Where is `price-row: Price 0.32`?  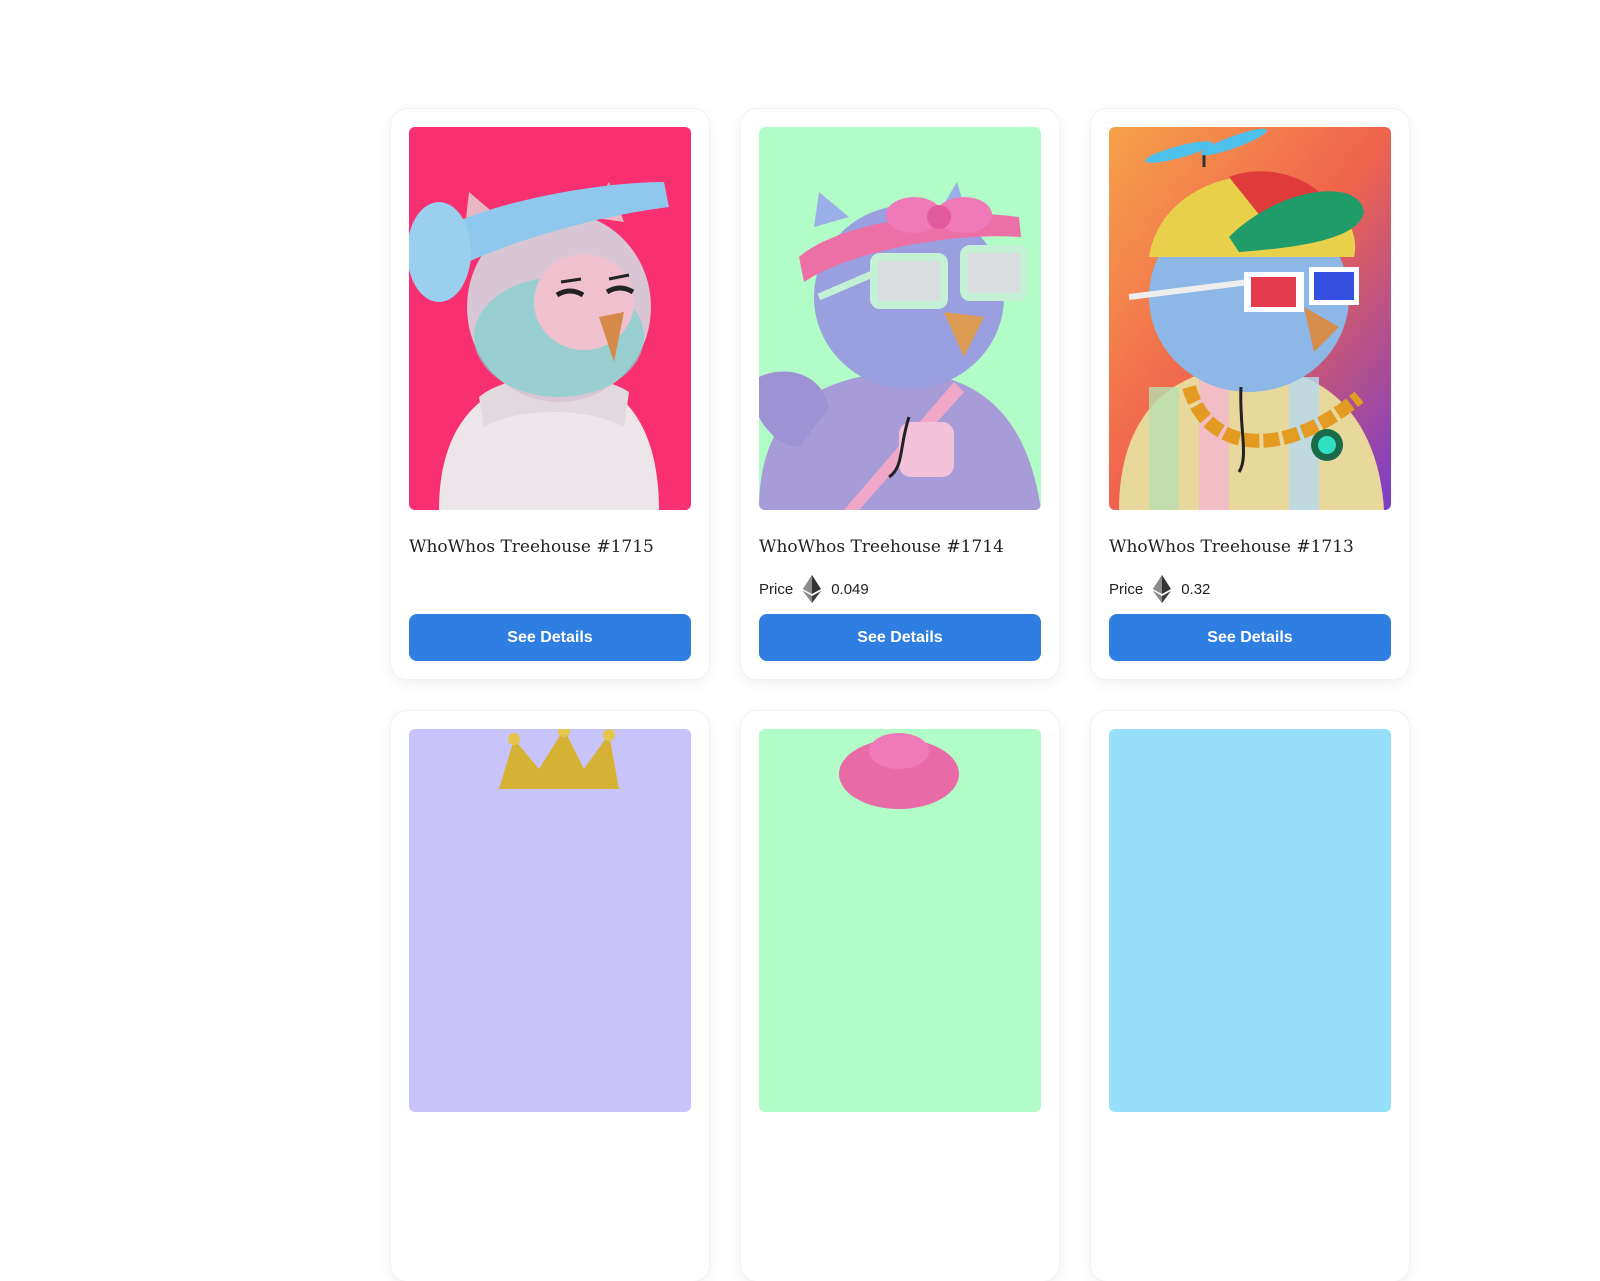
price-row: Price 0.32 is located at coordinates (1250, 589).